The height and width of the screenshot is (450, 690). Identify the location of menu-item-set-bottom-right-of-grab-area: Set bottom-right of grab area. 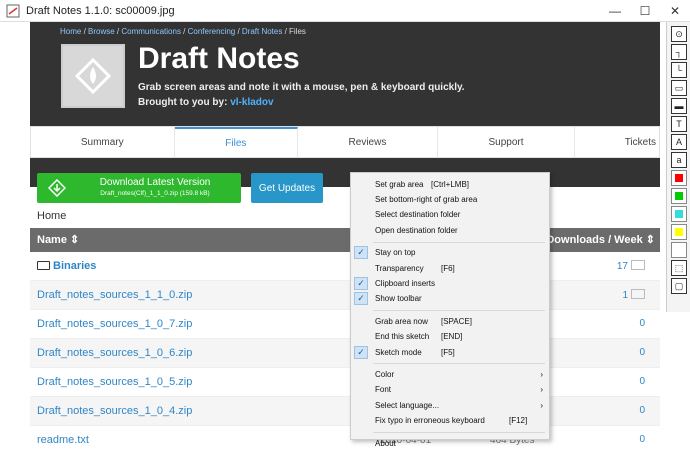
(450, 199).